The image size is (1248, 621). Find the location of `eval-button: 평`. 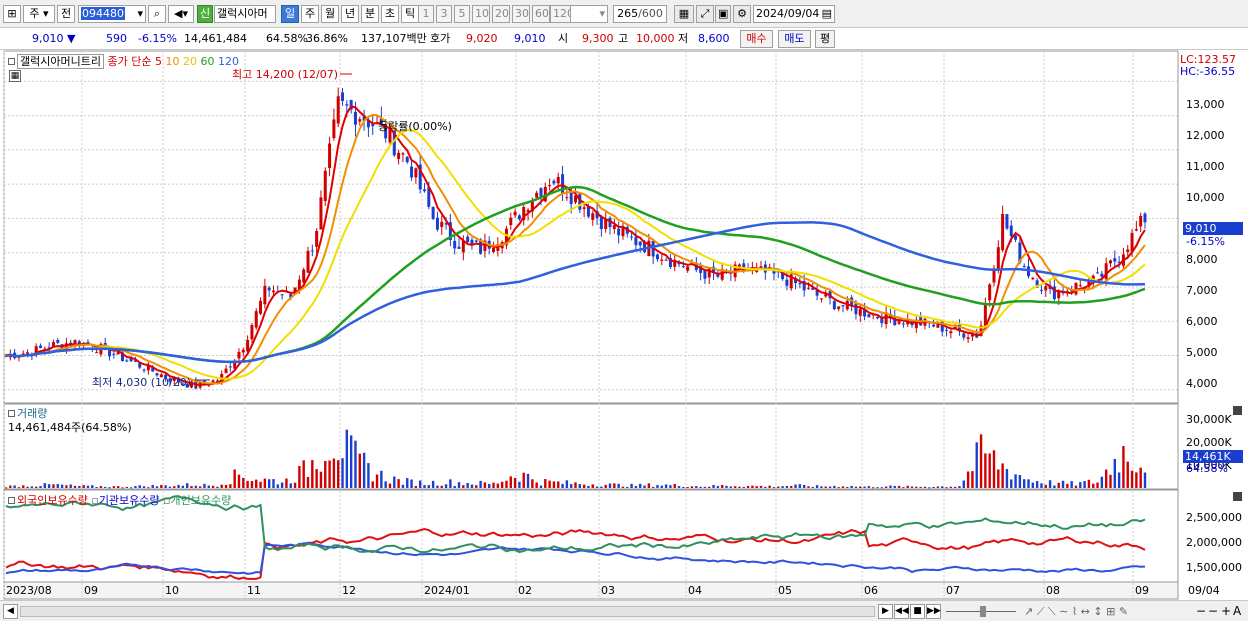

eval-button: 평 is located at coordinates (825, 39).